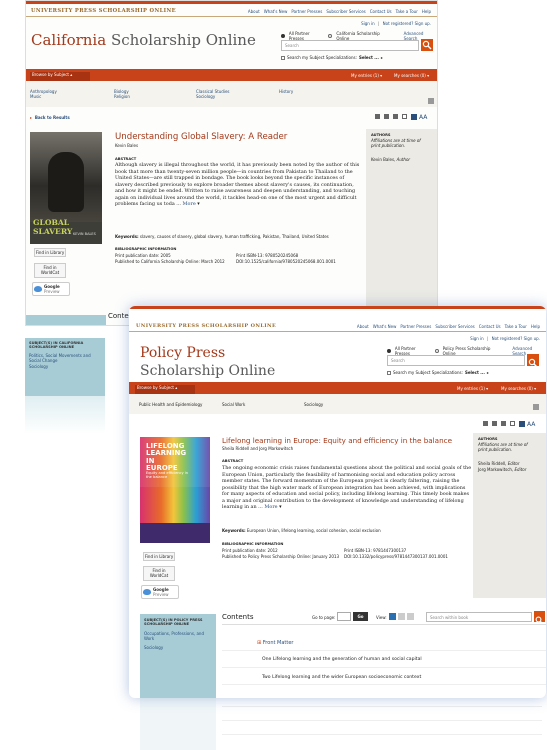  Describe the element at coordinates (233, 461) in the screenshot. I see `abstract-label: ABSTRACT` at that location.